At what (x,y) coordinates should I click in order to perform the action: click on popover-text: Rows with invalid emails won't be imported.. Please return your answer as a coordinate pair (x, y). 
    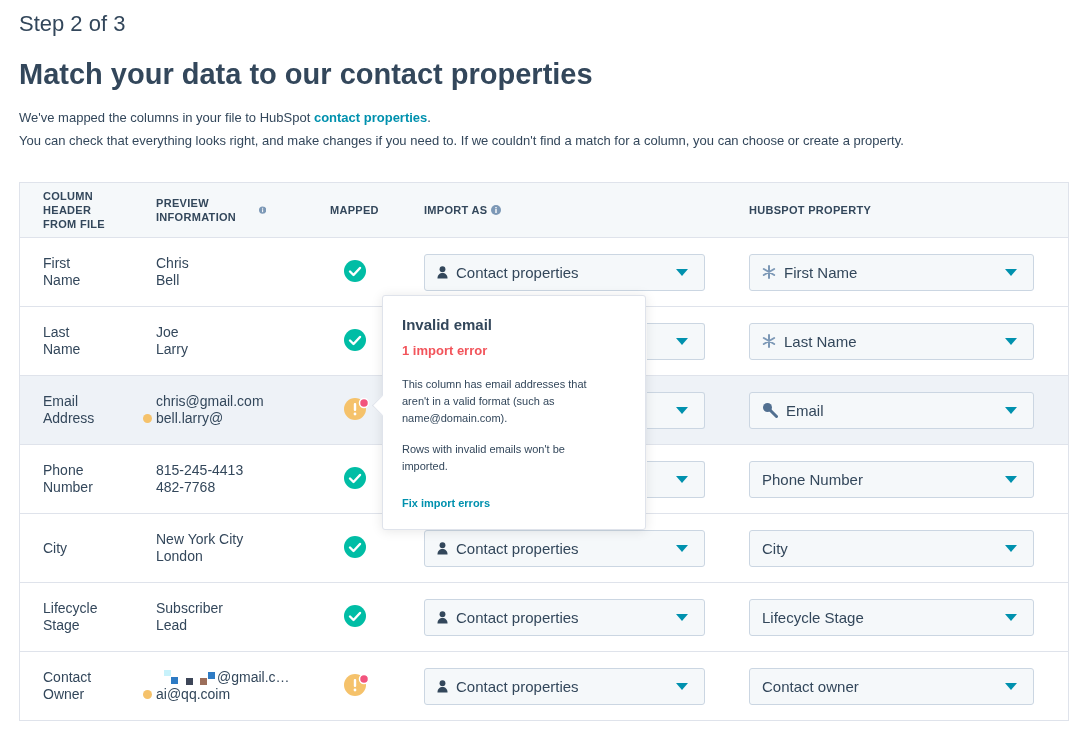
    Looking at the image, I should click on (484, 458).